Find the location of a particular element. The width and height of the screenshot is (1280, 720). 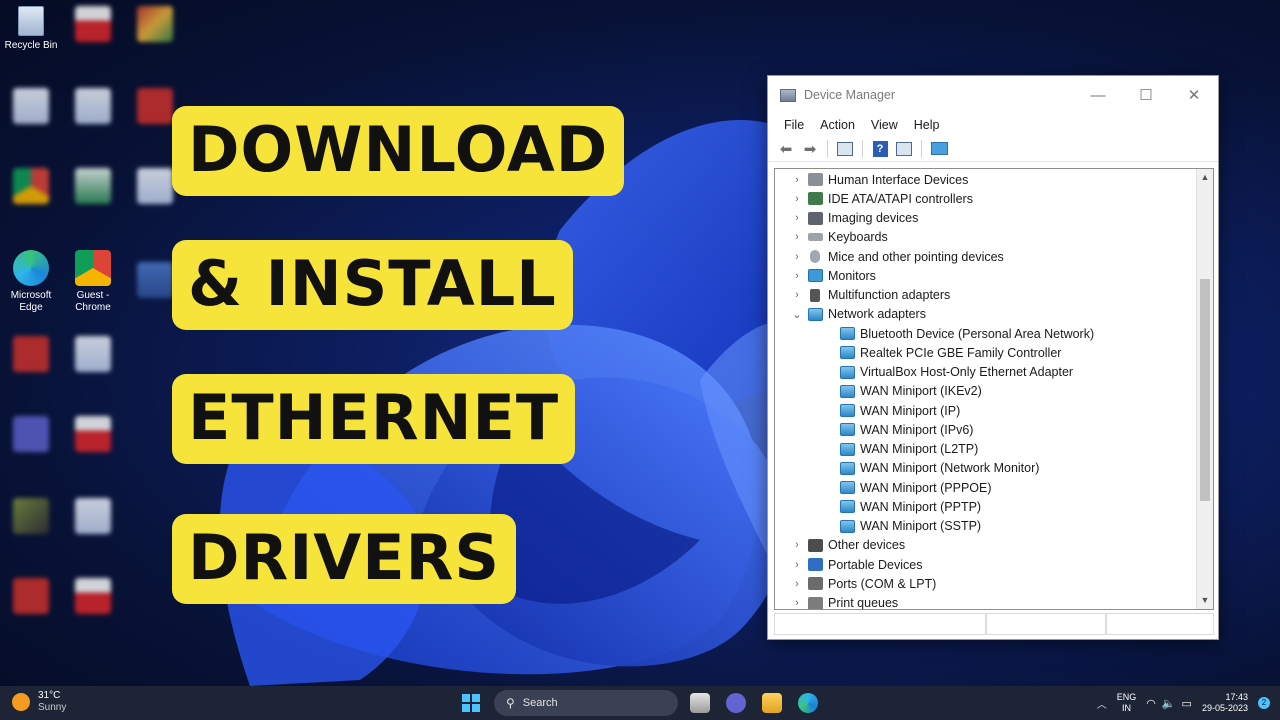

tree-category-item: › Multifunction adapters is located at coordinates (869, 295).